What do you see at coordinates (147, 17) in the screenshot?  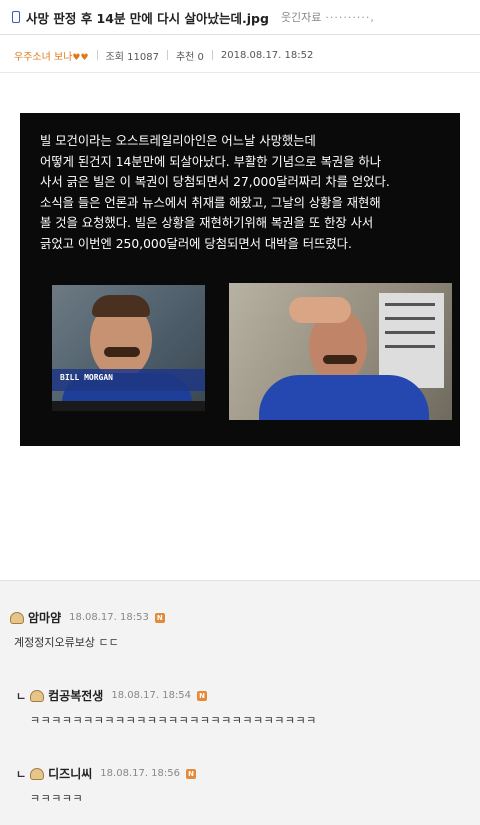 I see `post-title: 사망 판정 후 14분 만에 다시 살아났는데.jpg` at bounding box center [147, 17].